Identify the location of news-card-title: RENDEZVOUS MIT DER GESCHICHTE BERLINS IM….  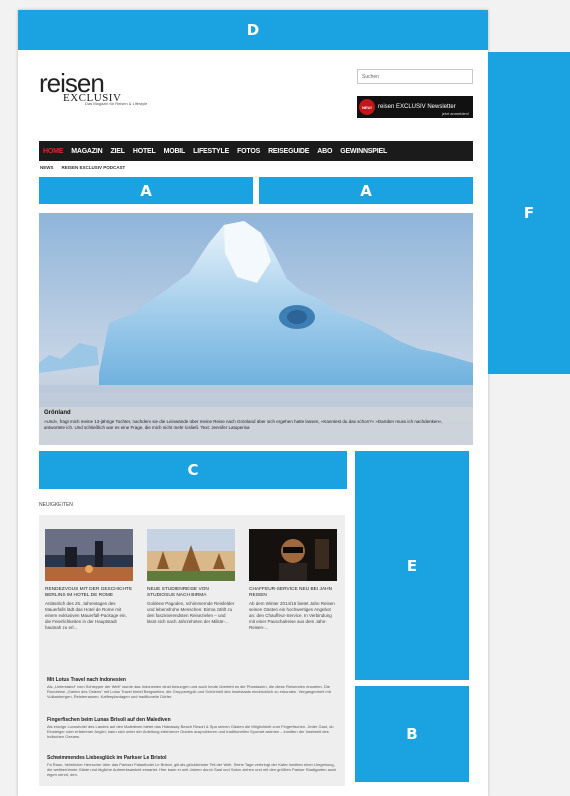
(89, 592).